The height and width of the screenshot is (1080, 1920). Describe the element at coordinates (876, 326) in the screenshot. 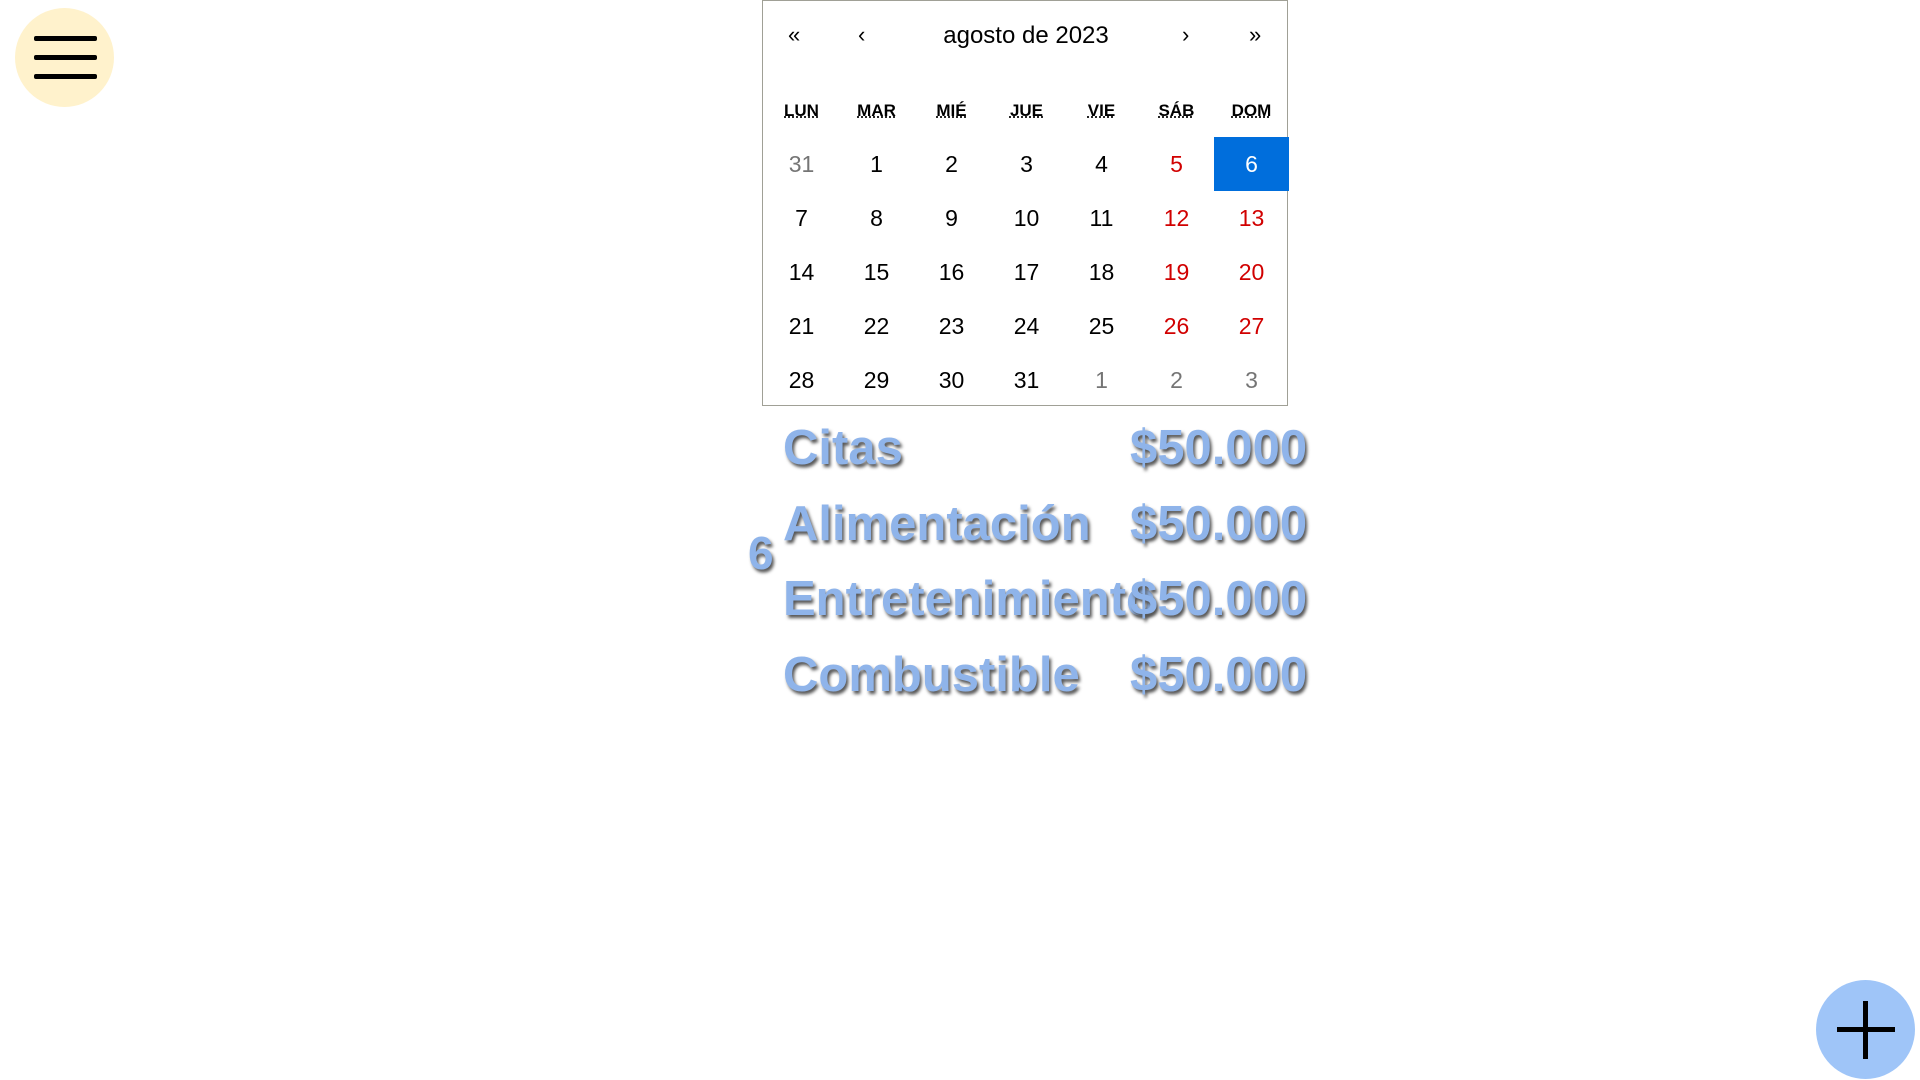

I see `calendar-day: 22` at that location.